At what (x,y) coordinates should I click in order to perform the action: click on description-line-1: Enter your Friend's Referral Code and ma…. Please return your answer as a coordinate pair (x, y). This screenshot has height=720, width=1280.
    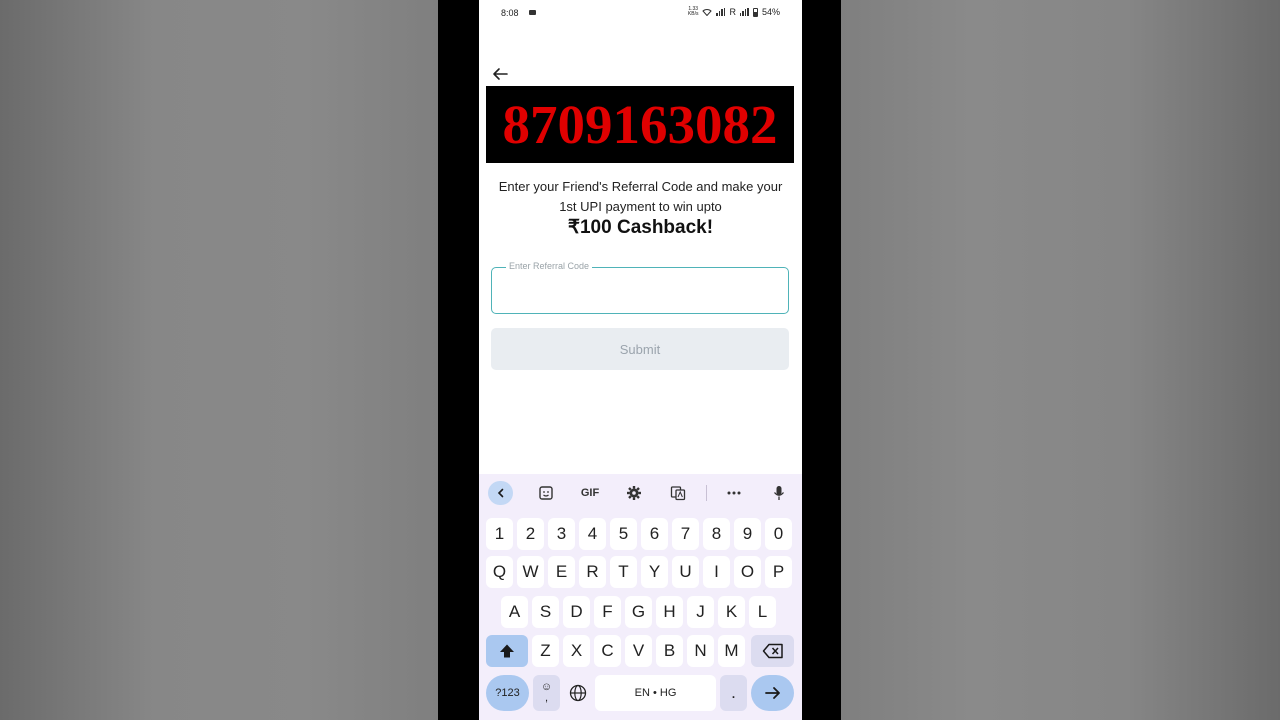
    Looking at the image, I should click on (640, 186).